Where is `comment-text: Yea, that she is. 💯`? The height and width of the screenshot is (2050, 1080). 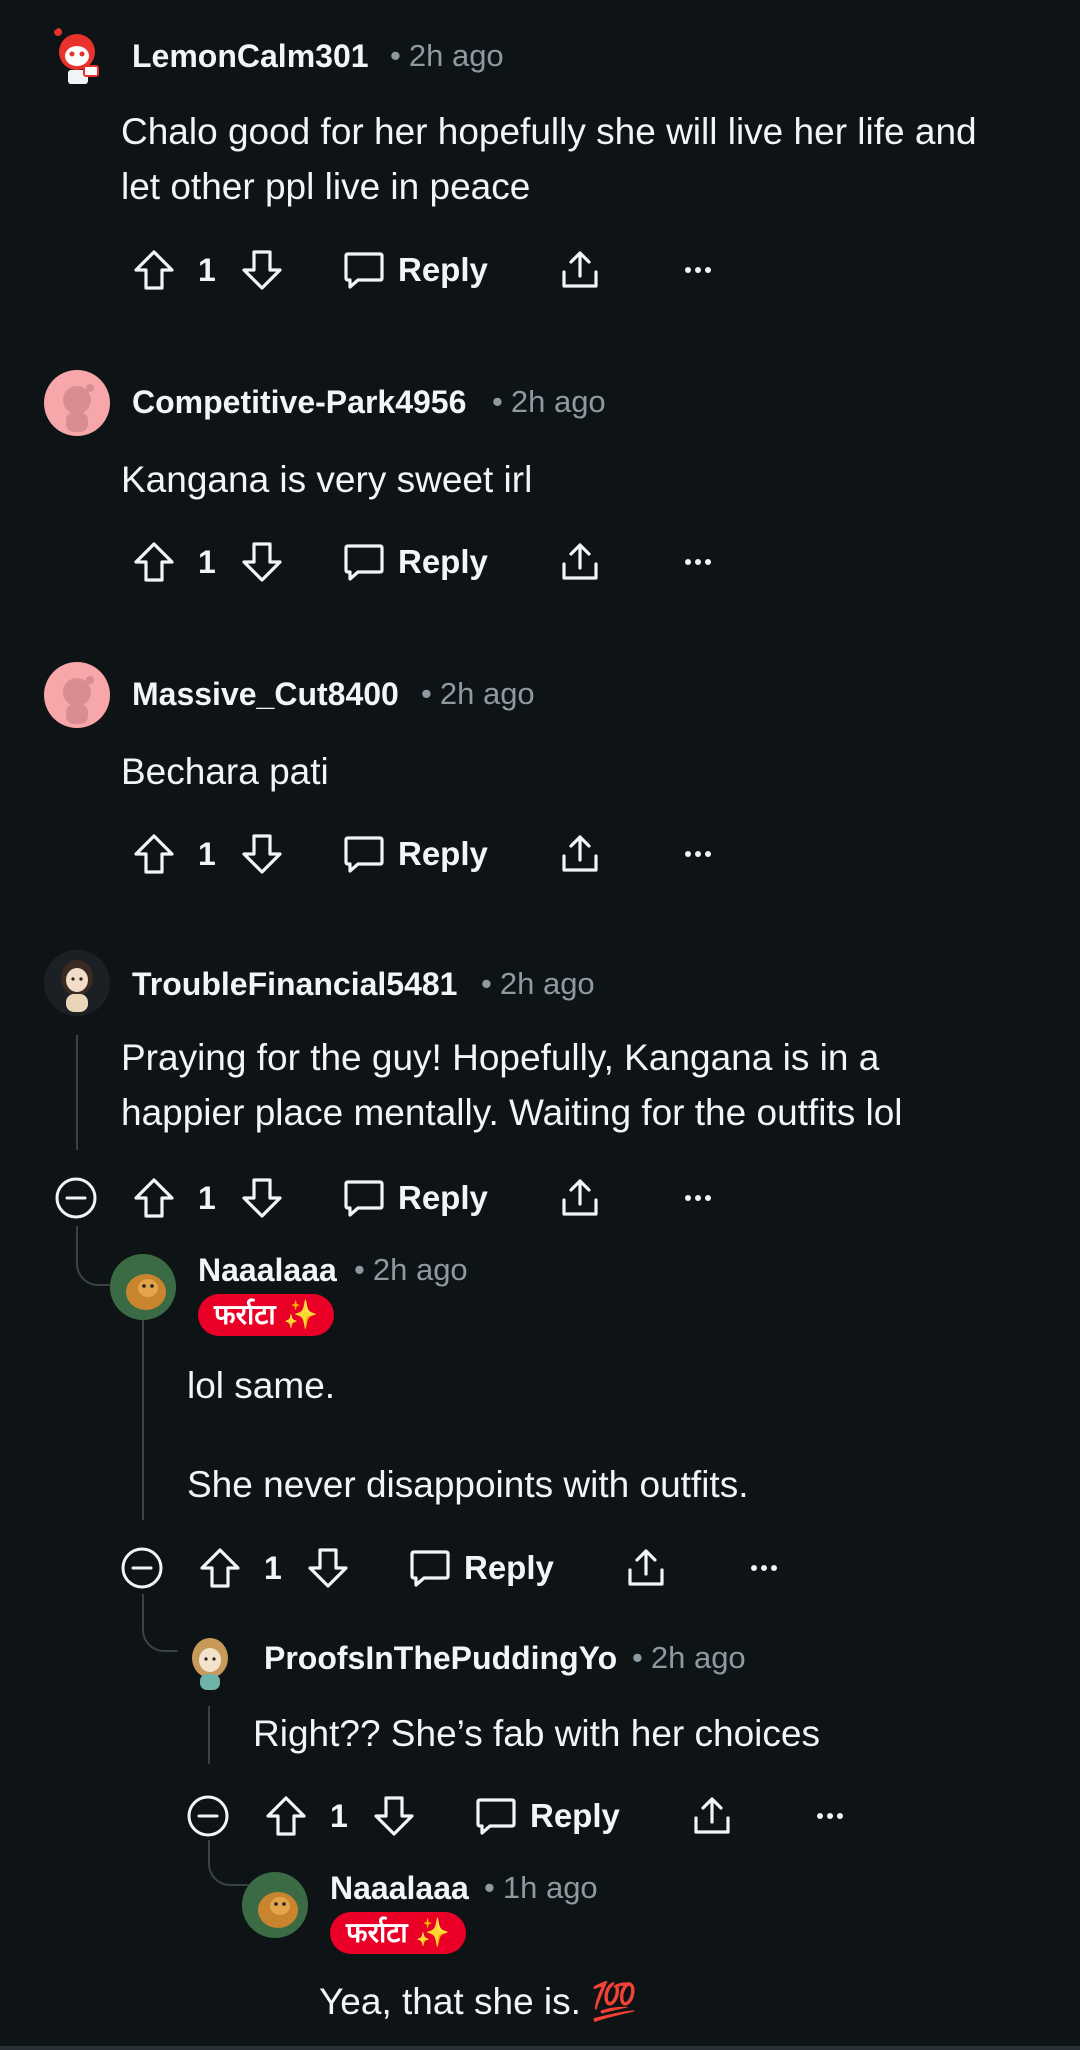 comment-text: Yea, that she is. 💯 is located at coordinates (478, 2001).